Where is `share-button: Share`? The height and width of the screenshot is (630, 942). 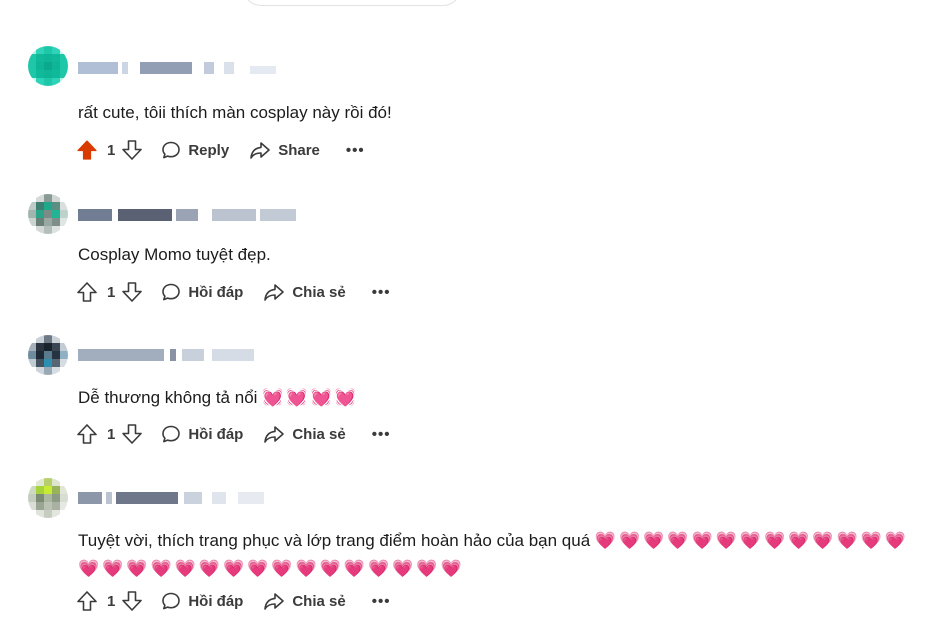 share-button: Share is located at coordinates (284, 150).